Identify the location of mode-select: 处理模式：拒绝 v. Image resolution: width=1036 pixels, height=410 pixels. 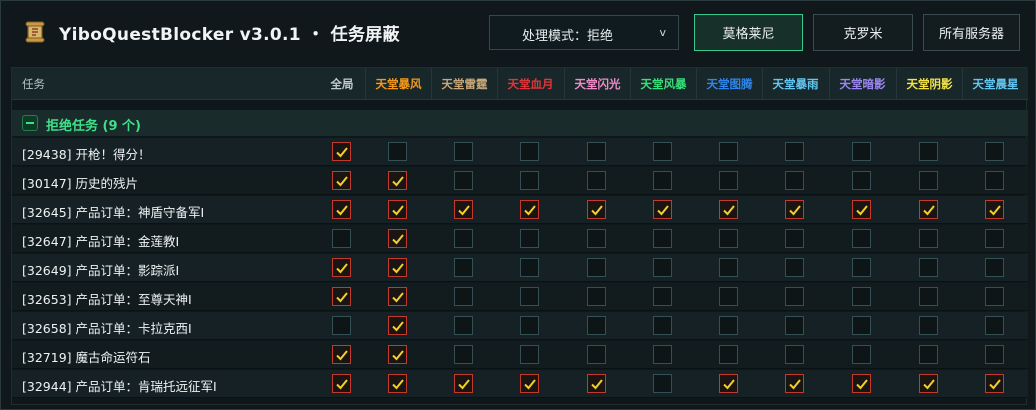
(584, 32).